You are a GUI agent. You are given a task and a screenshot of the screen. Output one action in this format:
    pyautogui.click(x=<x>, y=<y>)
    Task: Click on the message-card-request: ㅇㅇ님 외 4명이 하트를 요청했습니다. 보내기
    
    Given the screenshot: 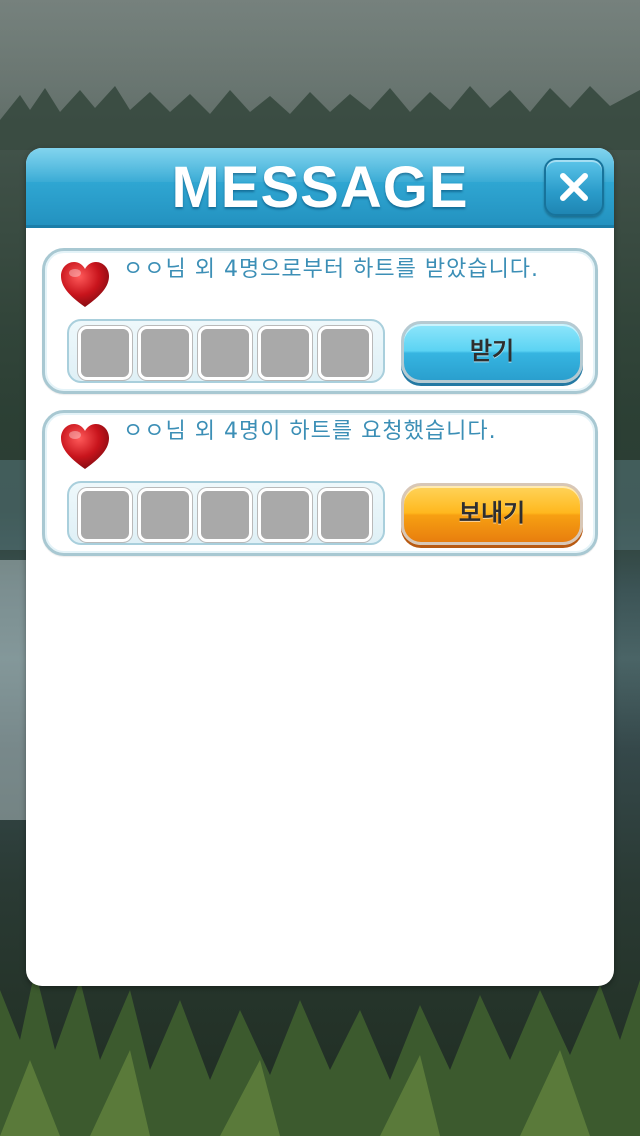 What is the action you would take?
    pyautogui.click(x=320, y=483)
    